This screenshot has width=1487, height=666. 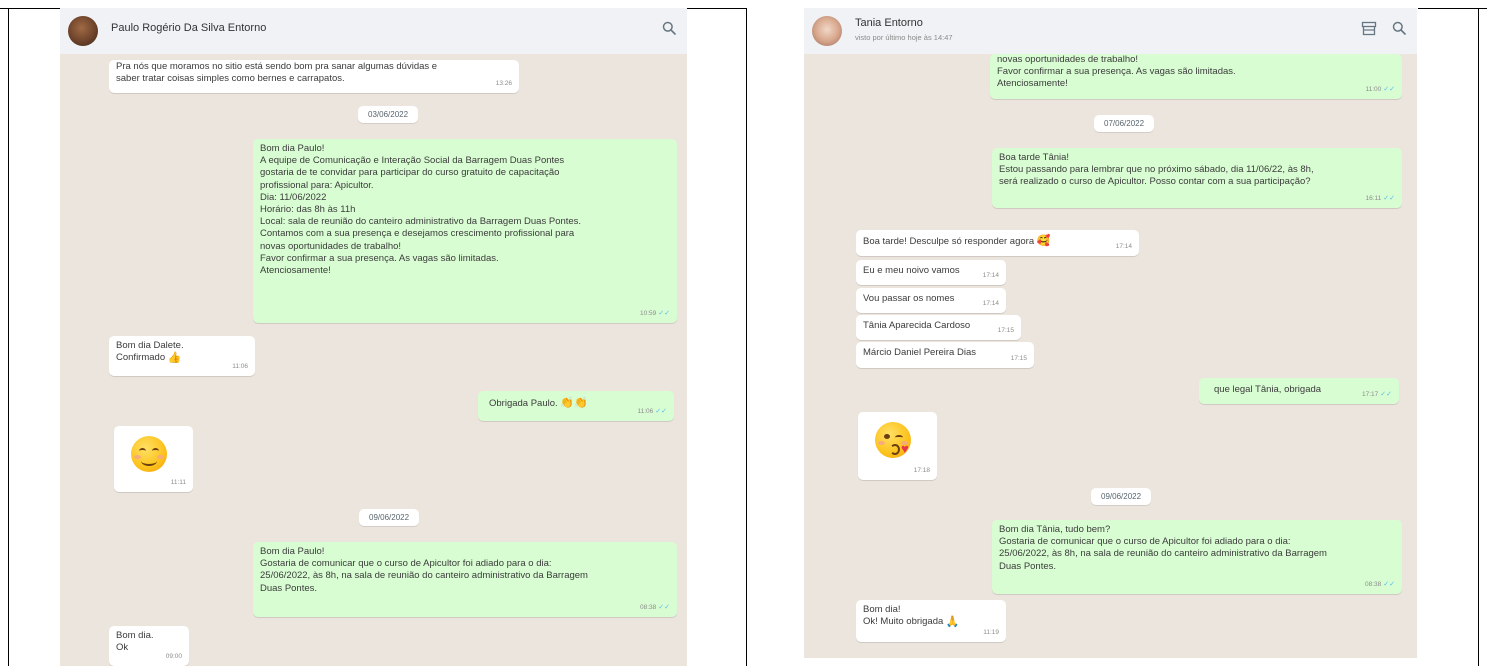 I want to click on message-text: profissional para: Apicultor., so click(x=317, y=185).